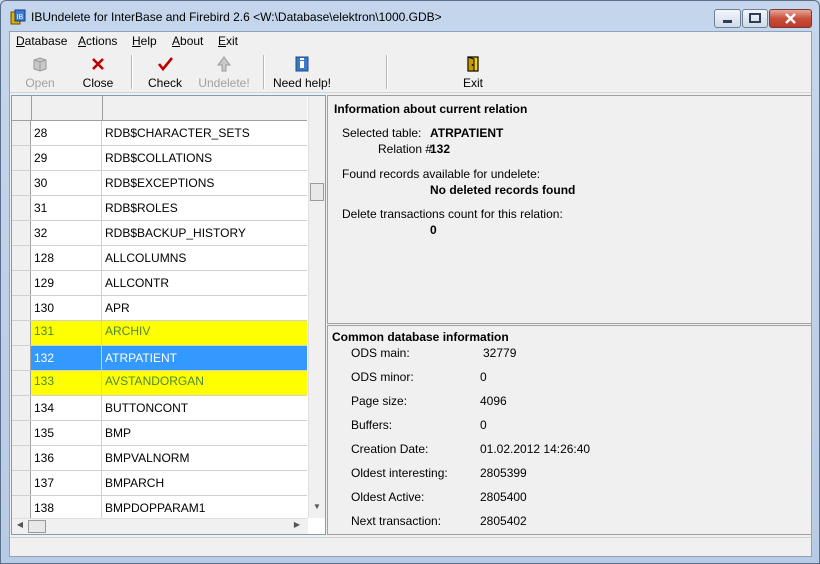  I want to click on menu-exit: Exit, so click(228, 41).